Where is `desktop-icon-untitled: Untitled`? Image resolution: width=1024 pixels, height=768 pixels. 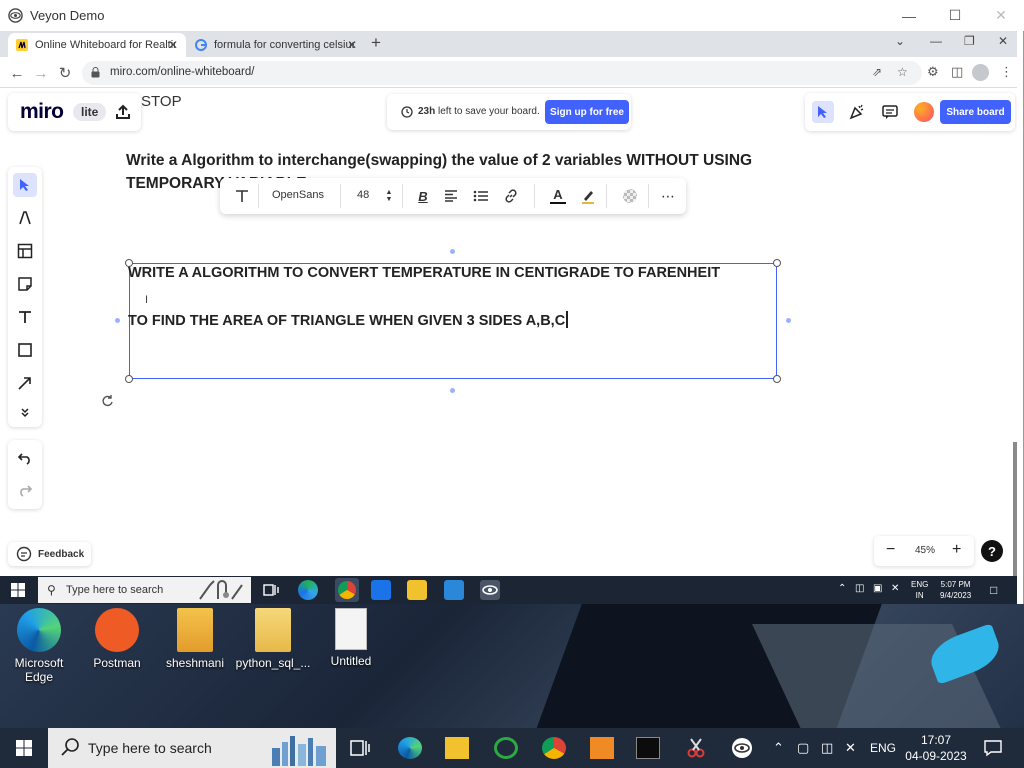
desktop-icon-untitled: Untitled is located at coordinates (351, 638).